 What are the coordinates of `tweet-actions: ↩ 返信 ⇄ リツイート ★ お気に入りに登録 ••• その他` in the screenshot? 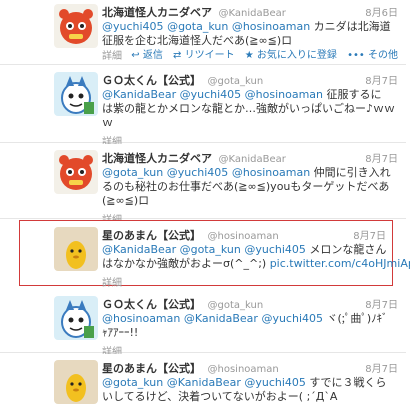 It's located at (261, 53).